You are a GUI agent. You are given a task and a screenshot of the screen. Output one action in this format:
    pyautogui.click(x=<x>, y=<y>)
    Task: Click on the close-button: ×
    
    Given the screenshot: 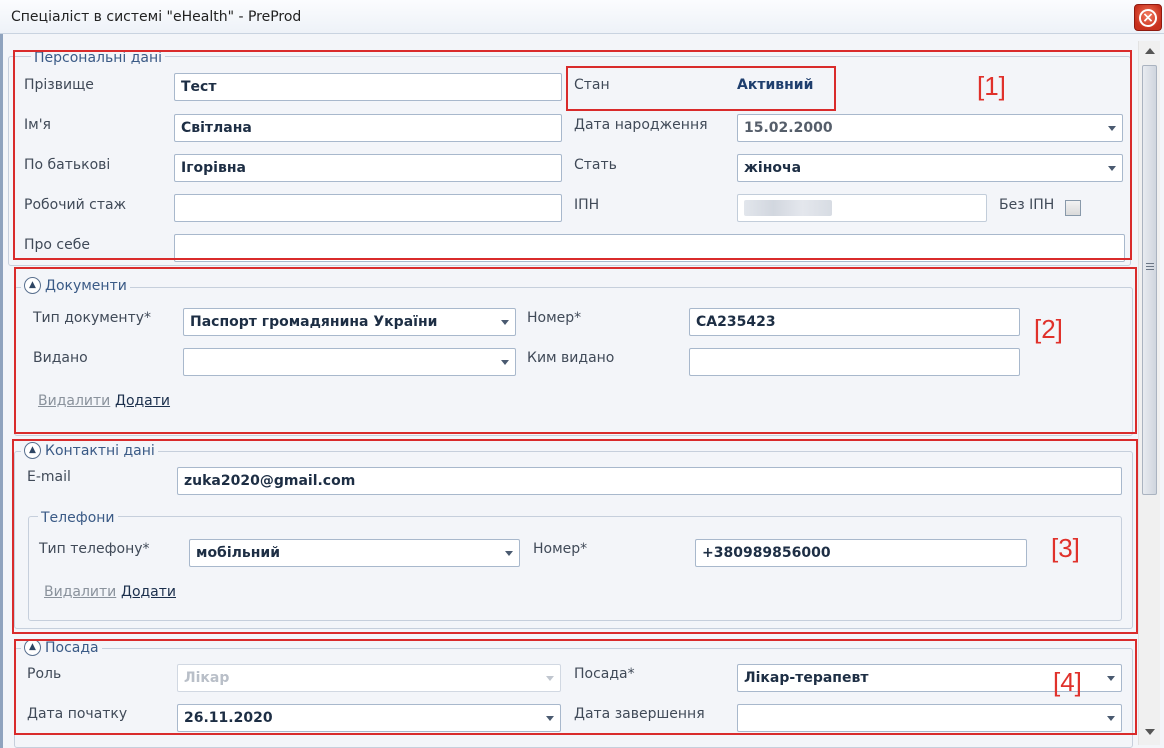 What is the action you would take?
    pyautogui.click(x=1148, y=17)
    